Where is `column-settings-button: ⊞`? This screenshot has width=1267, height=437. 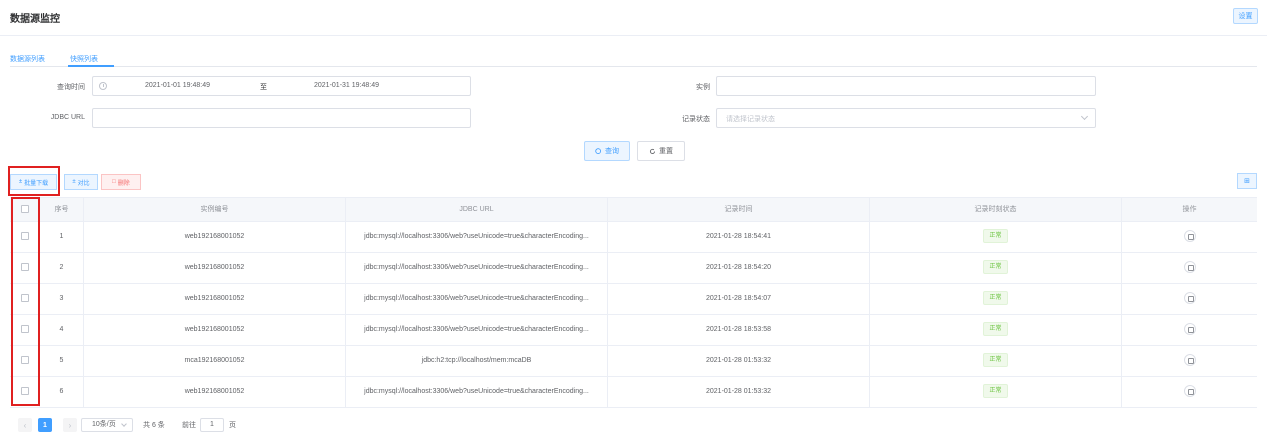 column-settings-button: ⊞ is located at coordinates (1247, 181).